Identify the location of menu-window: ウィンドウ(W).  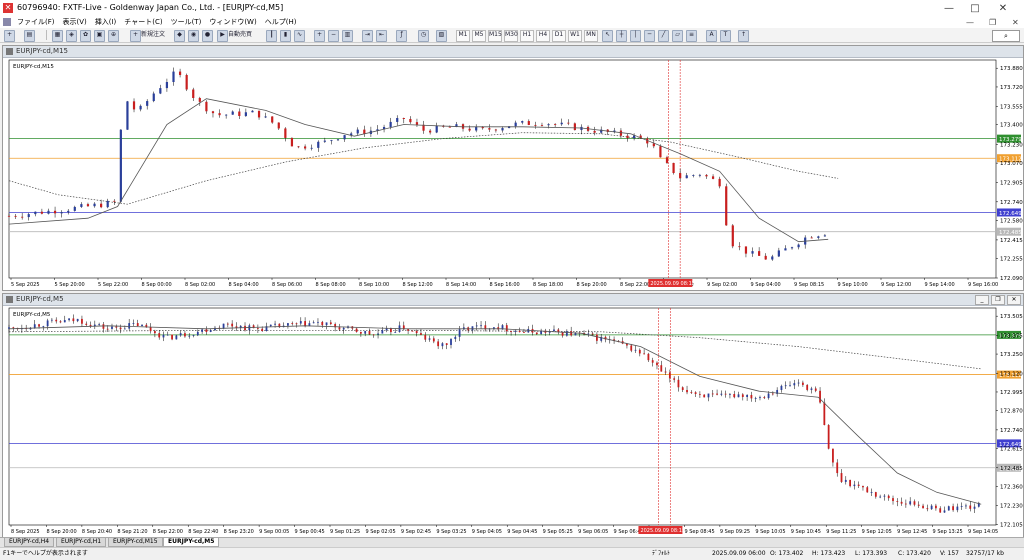
(232, 22).